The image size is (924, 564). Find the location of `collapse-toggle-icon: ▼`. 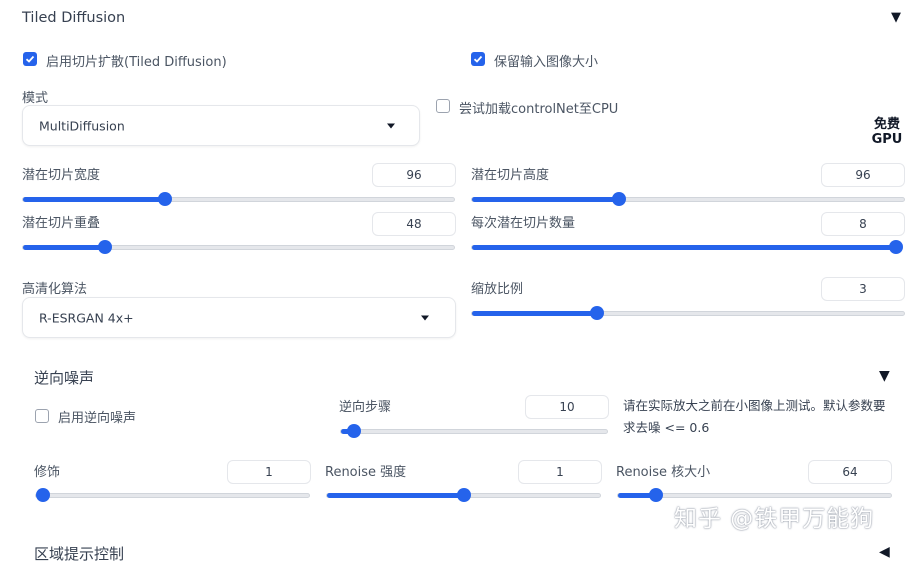

collapse-toggle-icon: ▼ is located at coordinates (896, 17).